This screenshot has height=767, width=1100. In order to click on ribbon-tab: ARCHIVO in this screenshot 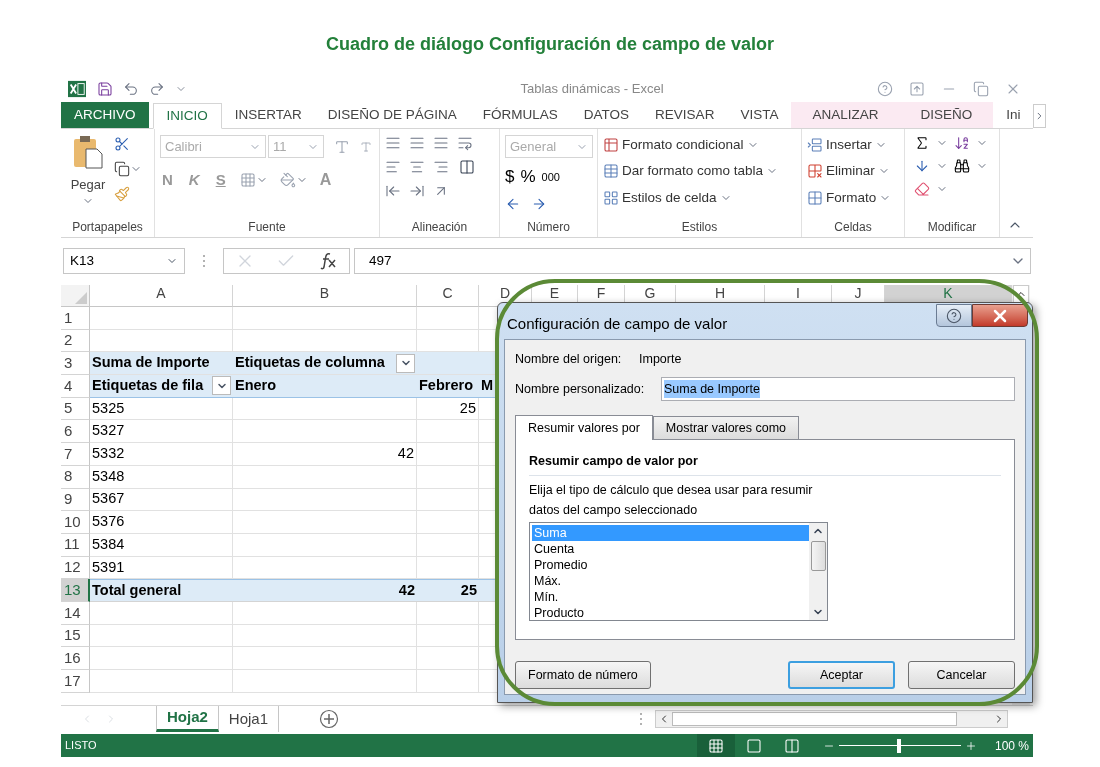, I will do `click(105, 115)`.